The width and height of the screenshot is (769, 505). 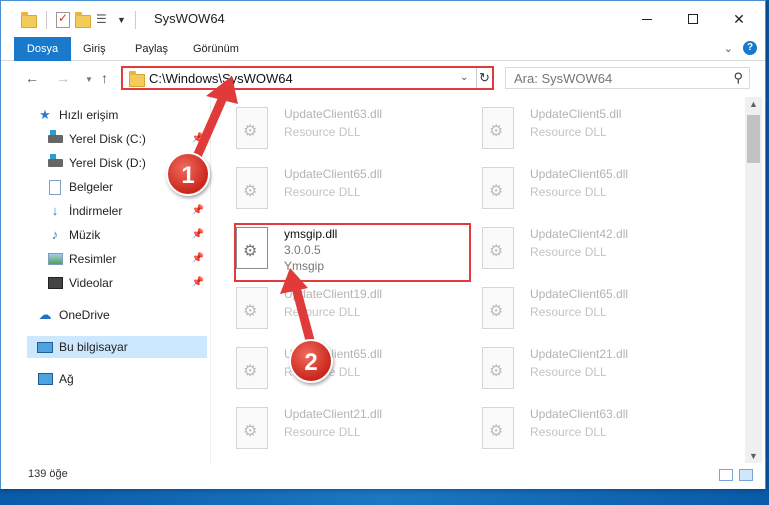 What do you see at coordinates (42, 49) in the screenshot?
I see `tab-file: Dosya` at bounding box center [42, 49].